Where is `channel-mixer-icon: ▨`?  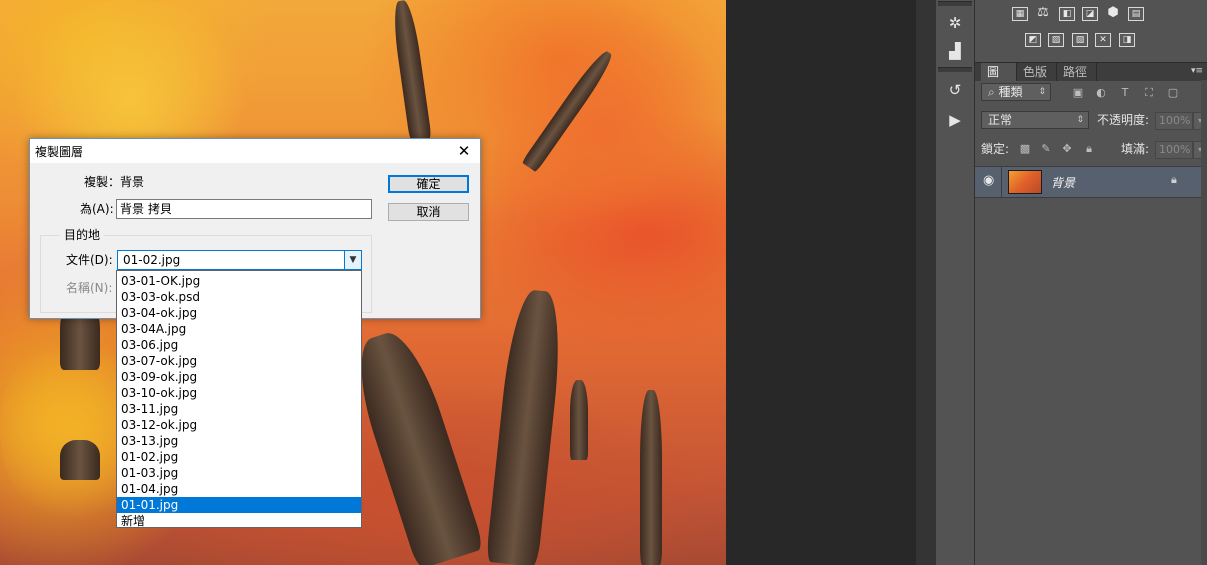
channel-mixer-icon: ▨ is located at coordinates (1056, 40).